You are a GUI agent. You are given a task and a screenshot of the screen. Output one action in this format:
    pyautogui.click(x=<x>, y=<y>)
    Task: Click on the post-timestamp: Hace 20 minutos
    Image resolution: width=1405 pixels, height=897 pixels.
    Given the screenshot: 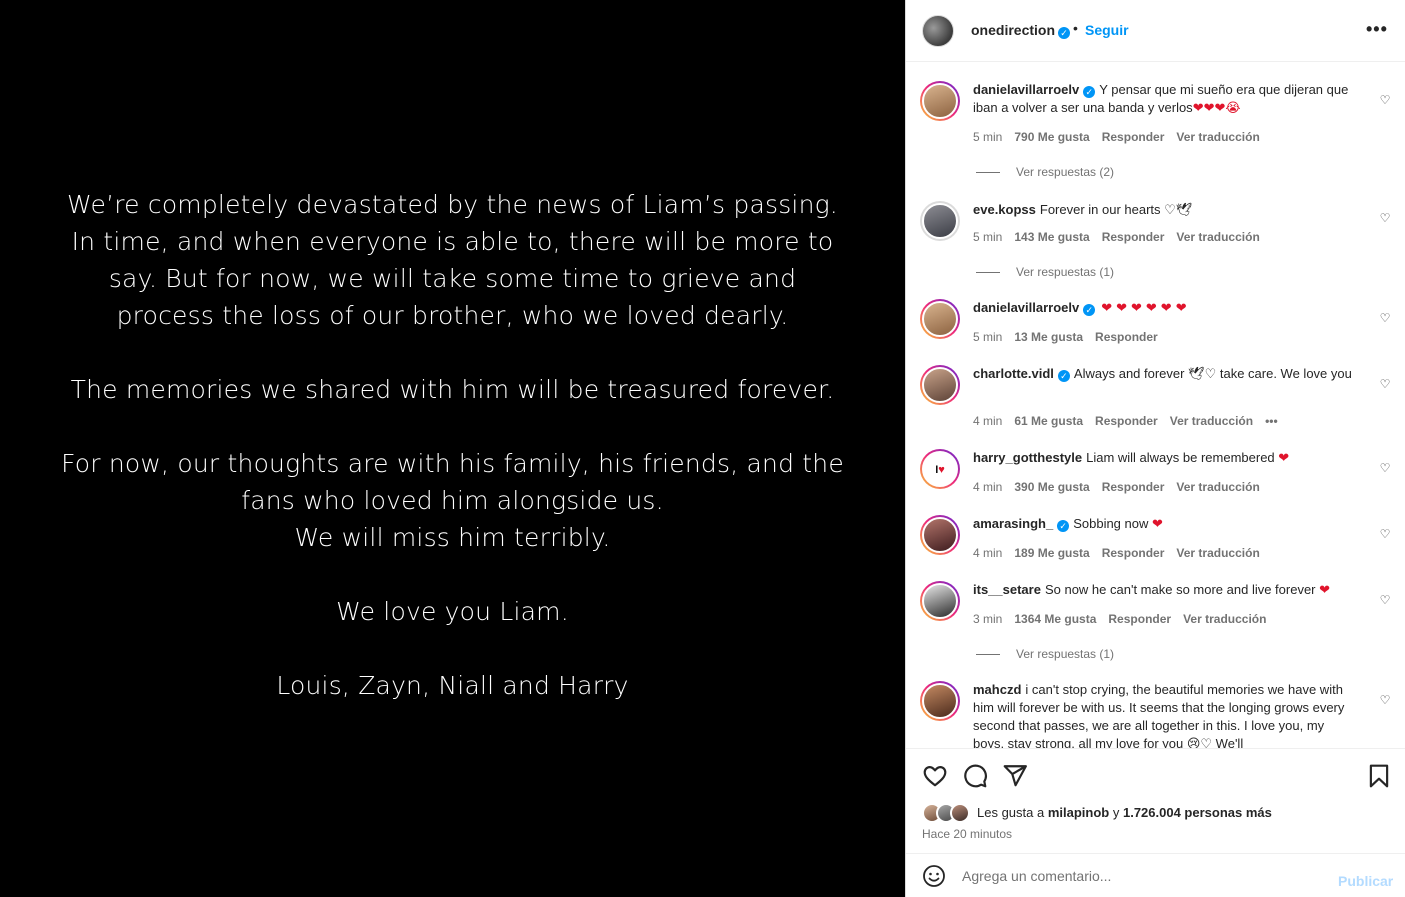 What is the action you would take?
    pyautogui.click(x=967, y=834)
    